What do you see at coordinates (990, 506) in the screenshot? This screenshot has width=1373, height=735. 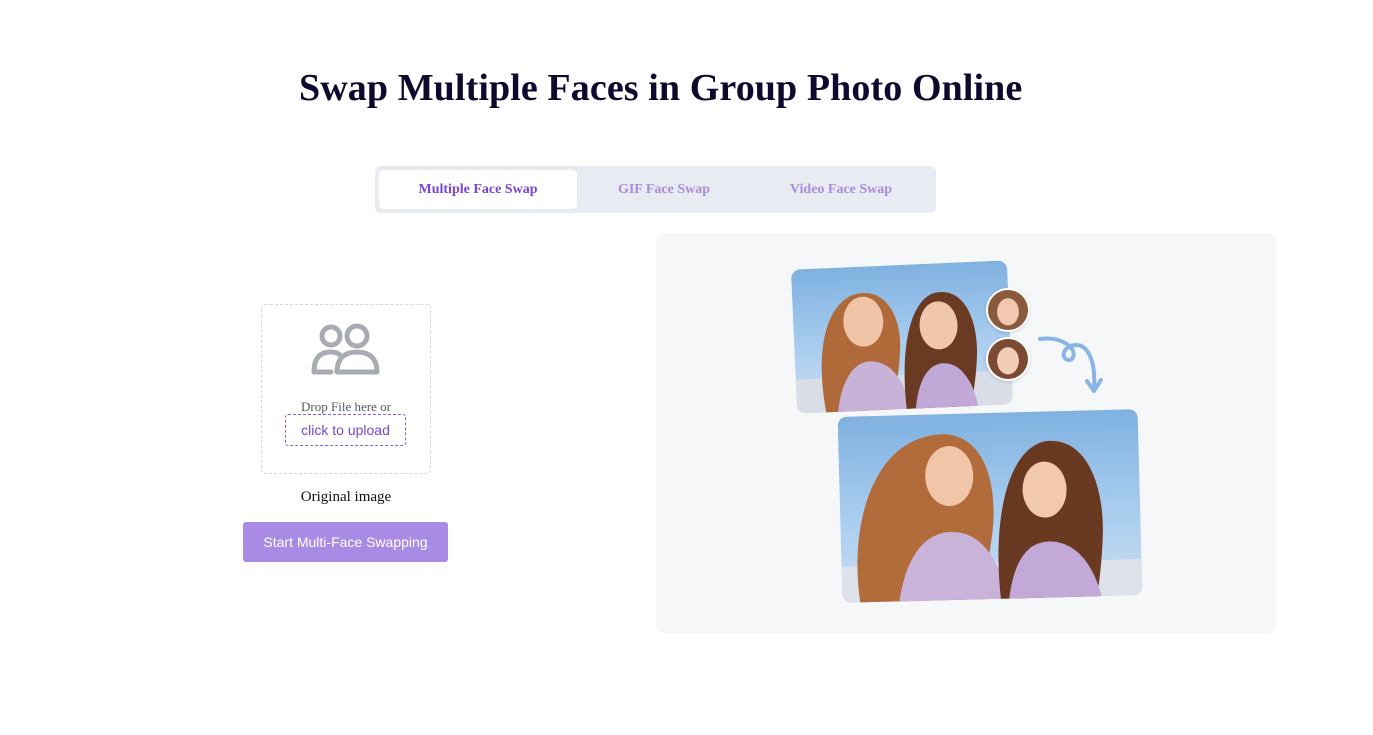 I see `result-group-photo` at bounding box center [990, 506].